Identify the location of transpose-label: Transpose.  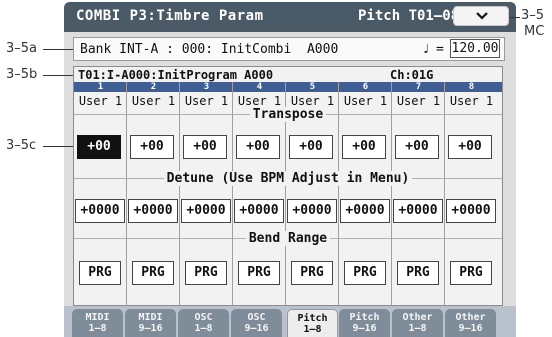
(288, 114).